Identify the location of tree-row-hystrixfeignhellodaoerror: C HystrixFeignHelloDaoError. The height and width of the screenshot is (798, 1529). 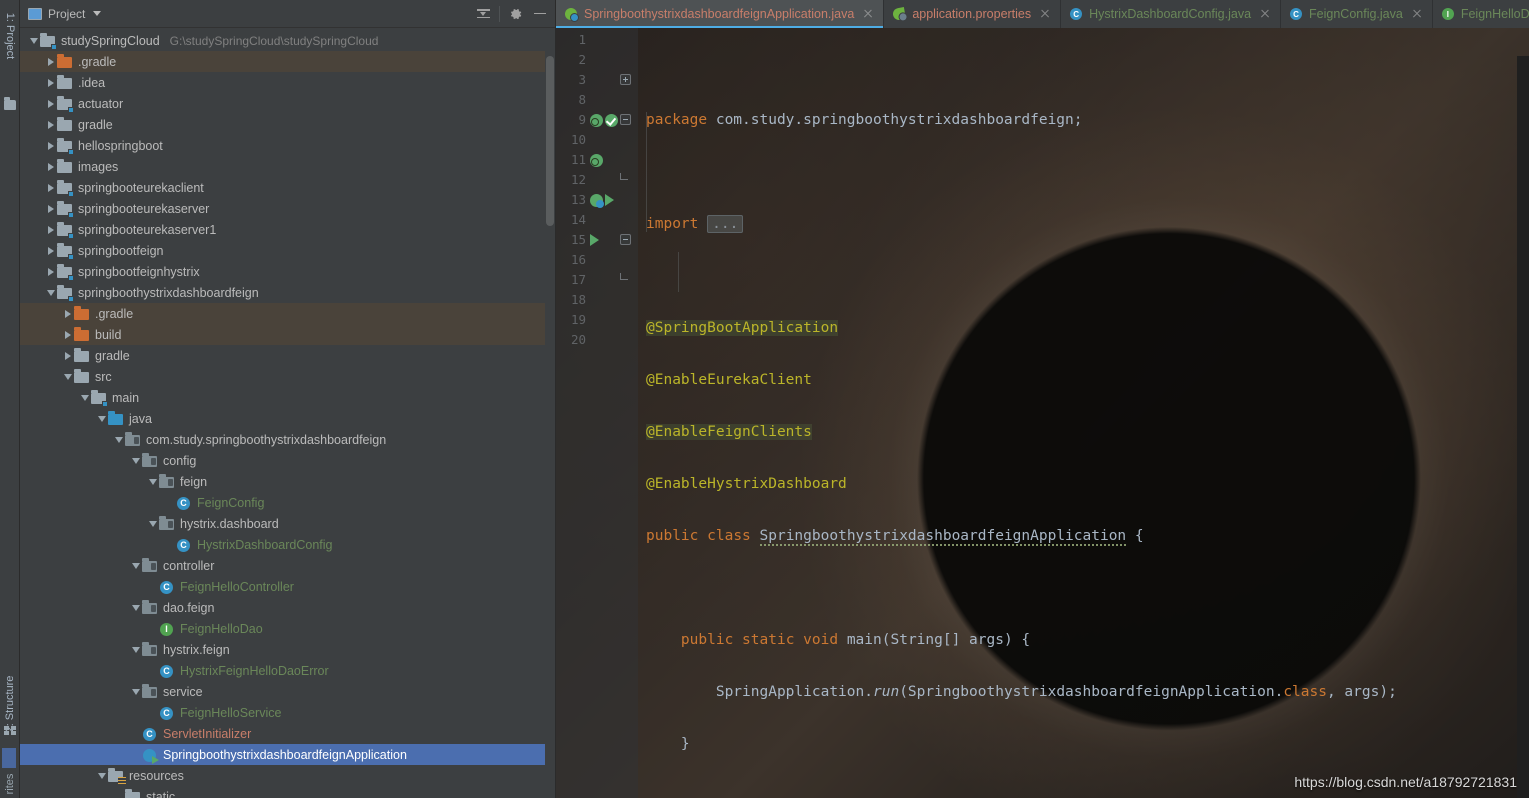
(287, 670).